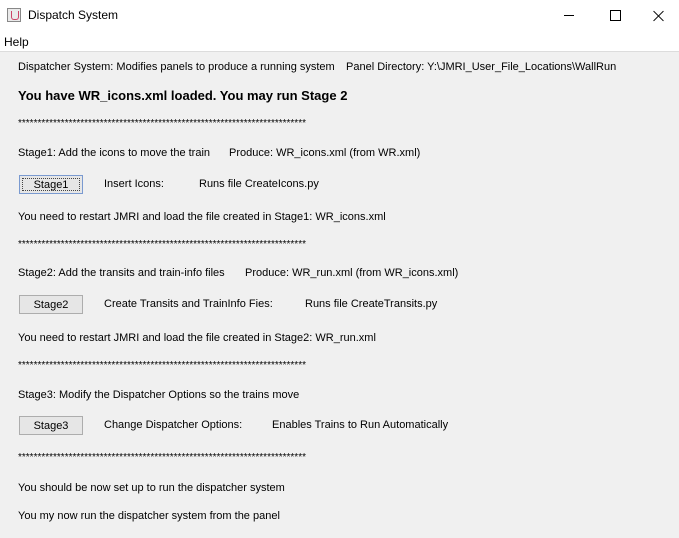 This screenshot has width=679, height=538. Describe the element at coordinates (51, 304) in the screenshot. I see `stage2-button: Stage2` at that location.